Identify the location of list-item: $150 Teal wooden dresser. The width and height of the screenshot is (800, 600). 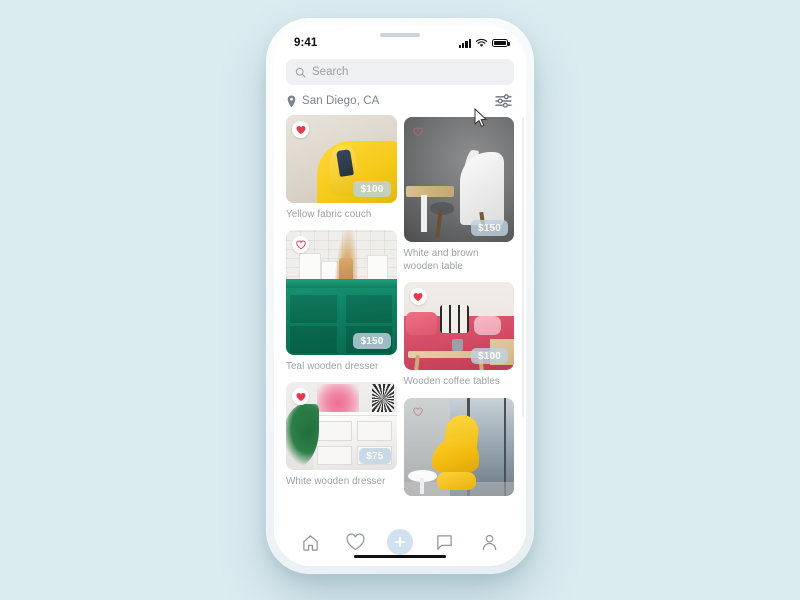
(341, 301).